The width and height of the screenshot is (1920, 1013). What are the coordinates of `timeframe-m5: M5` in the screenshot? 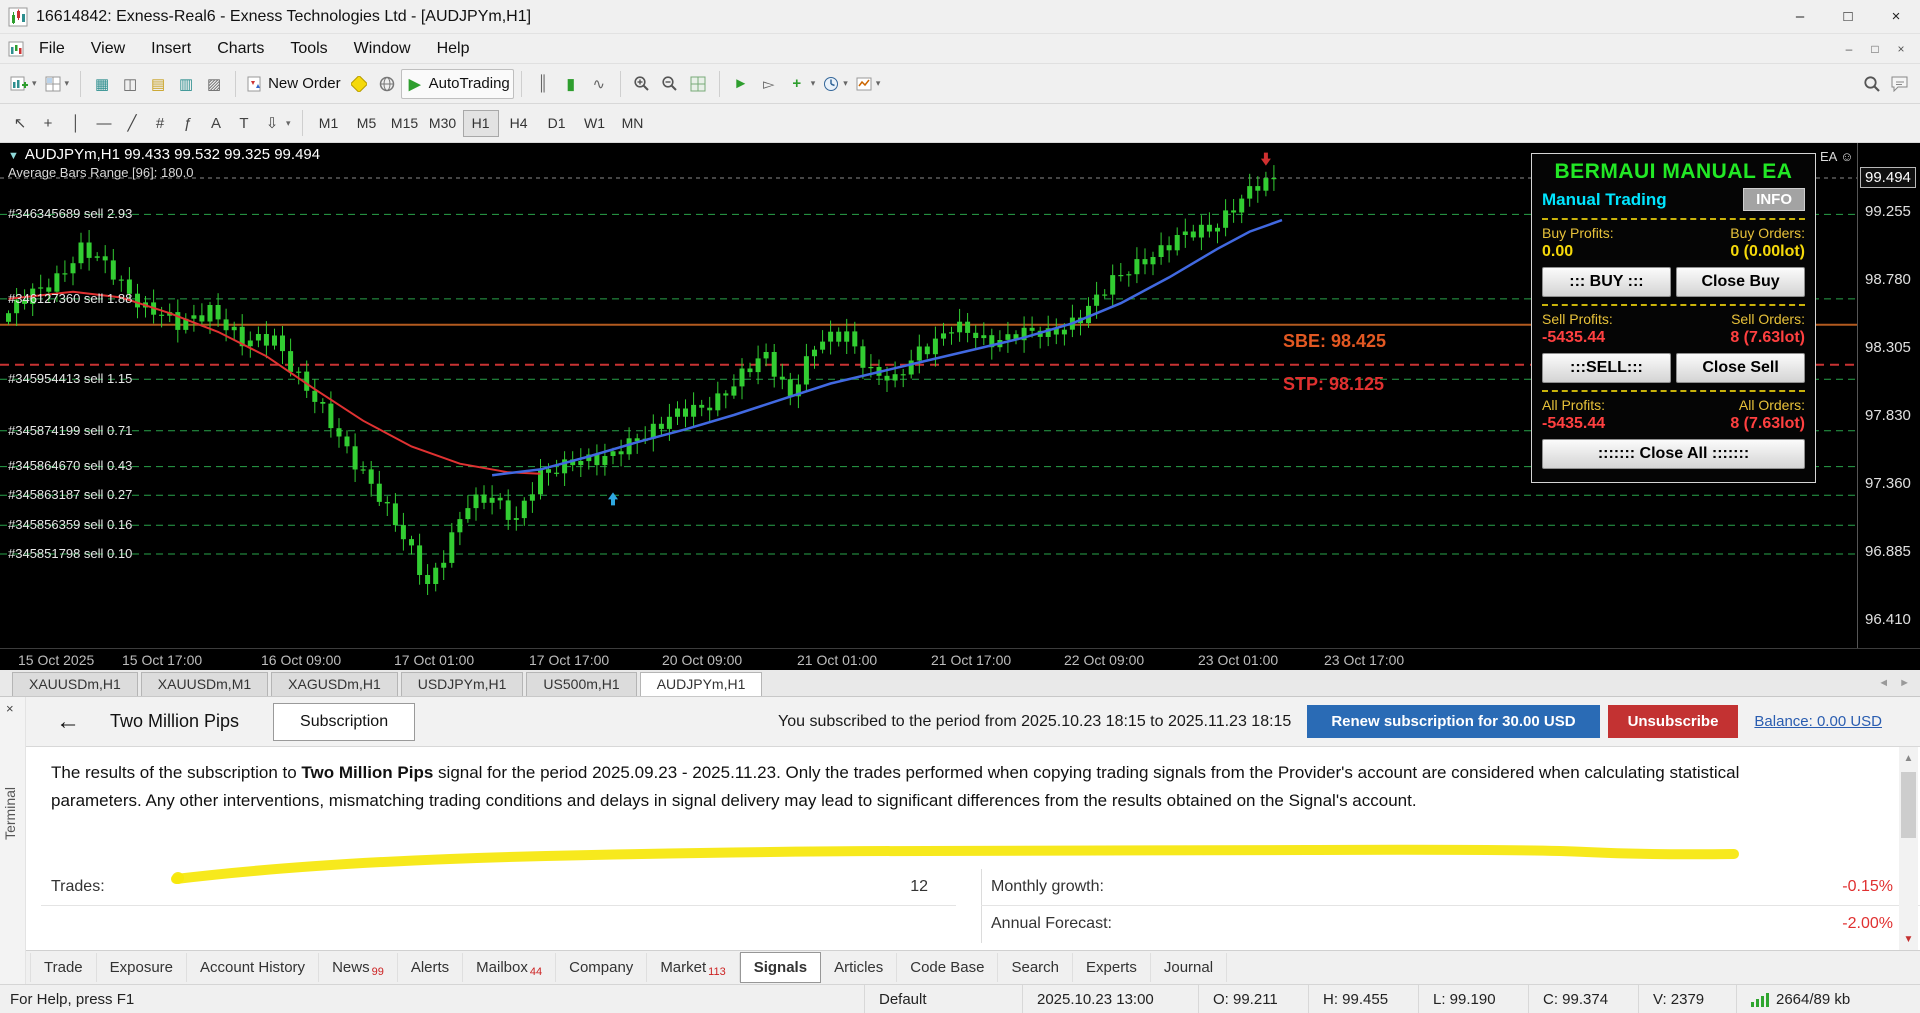 It's located at (367, 123).